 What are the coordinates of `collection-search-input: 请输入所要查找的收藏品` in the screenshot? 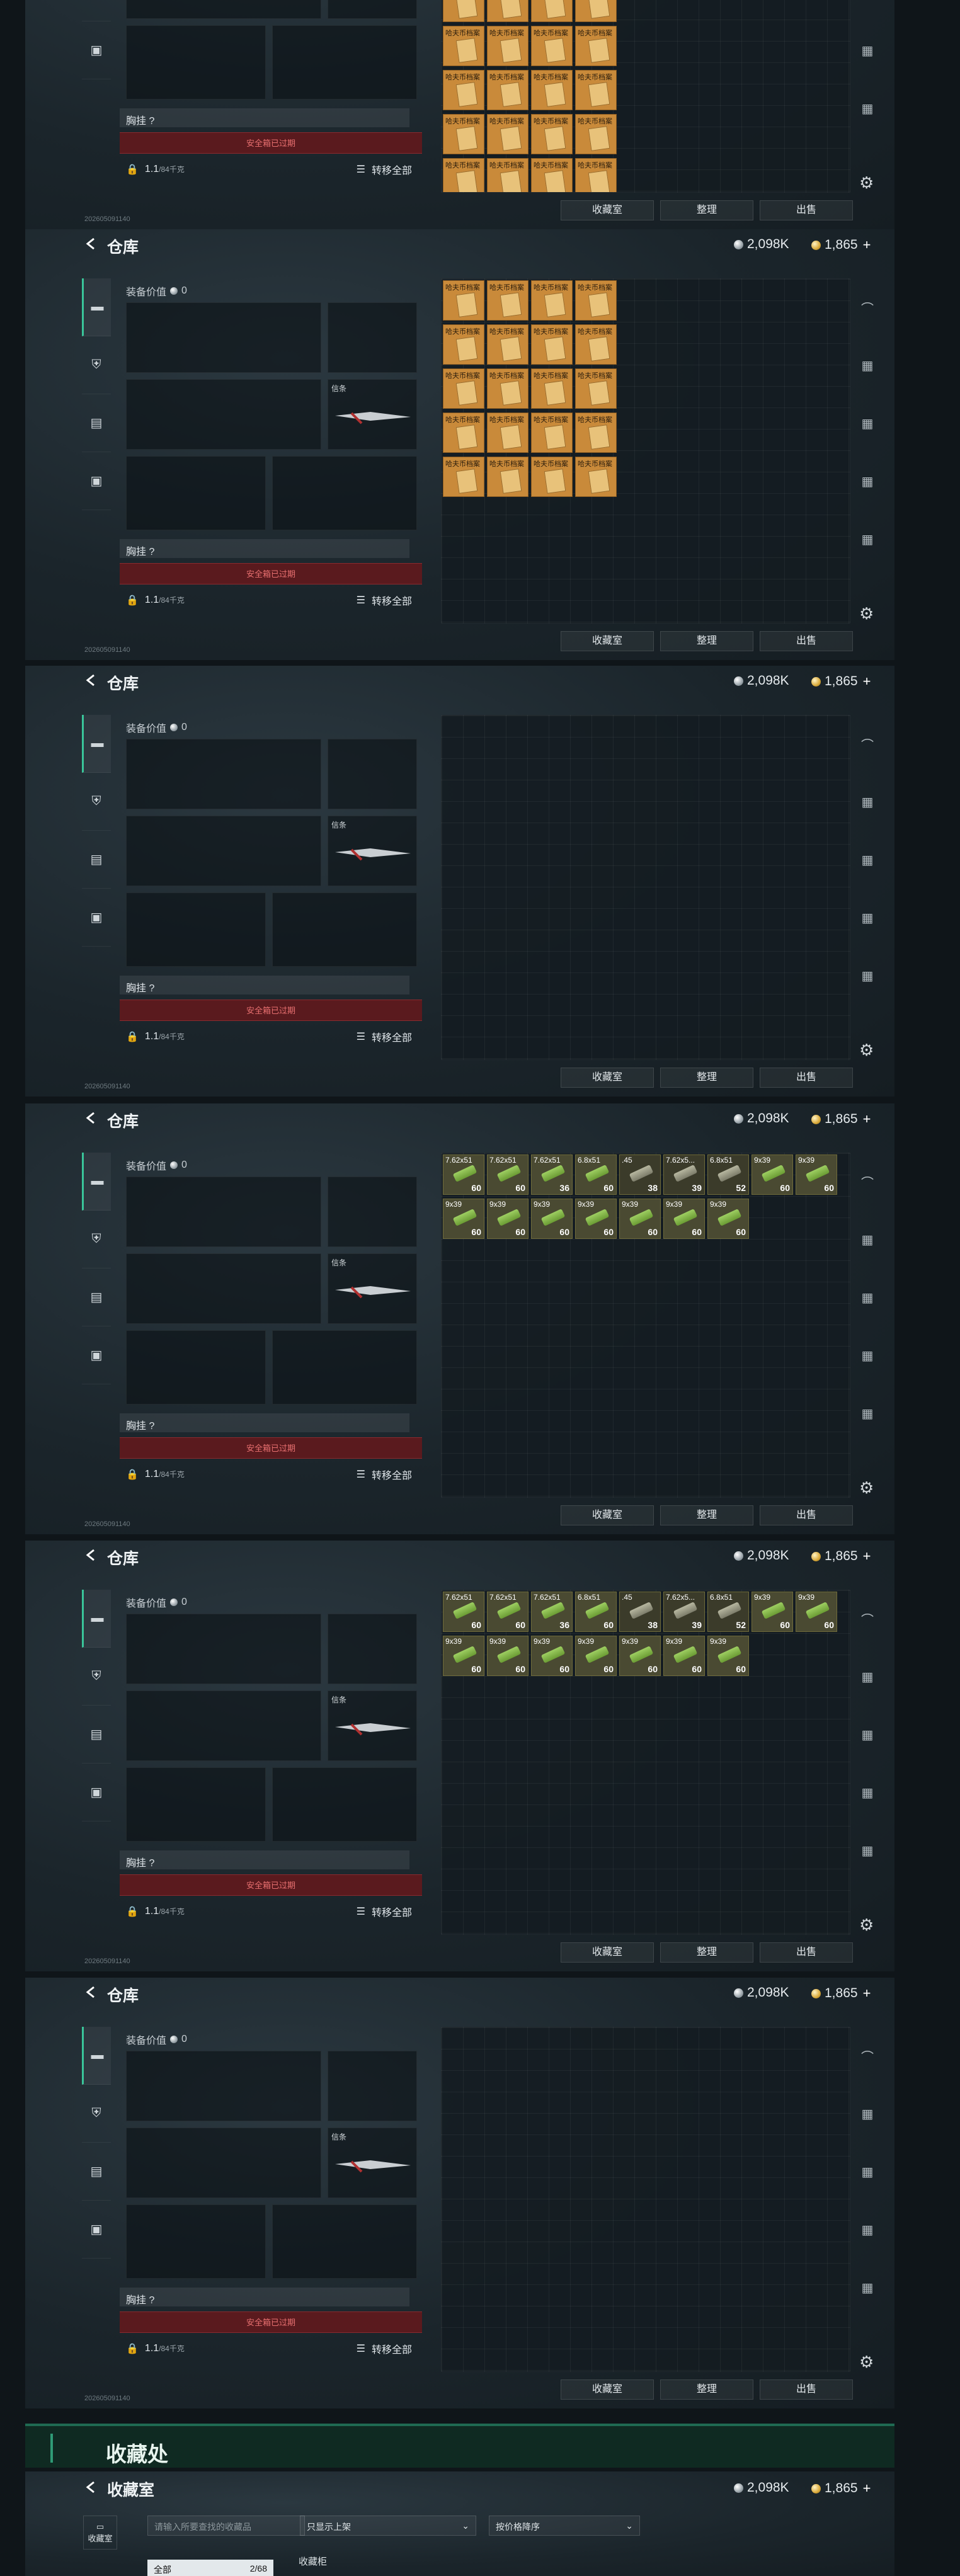 It's located at (226, 2526).